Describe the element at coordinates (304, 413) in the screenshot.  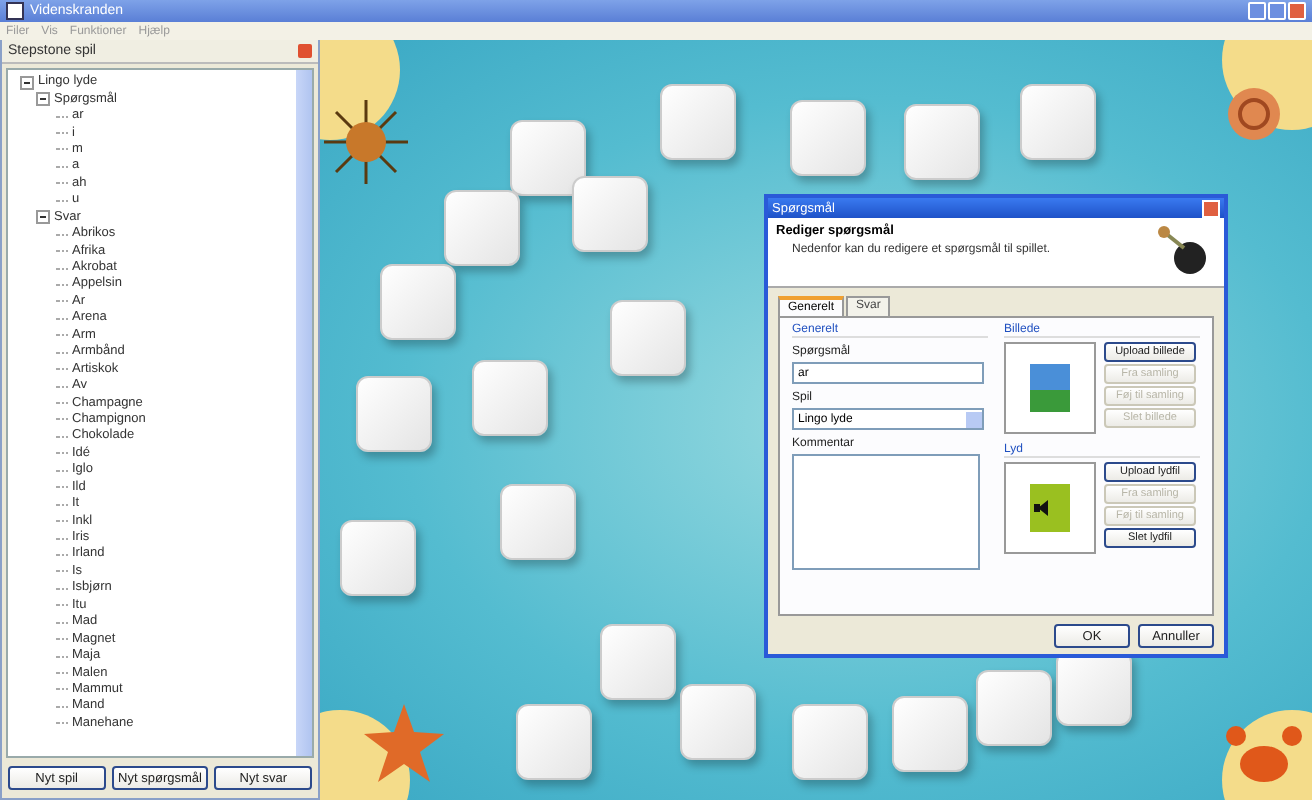
I see `scrollbar` at that location.